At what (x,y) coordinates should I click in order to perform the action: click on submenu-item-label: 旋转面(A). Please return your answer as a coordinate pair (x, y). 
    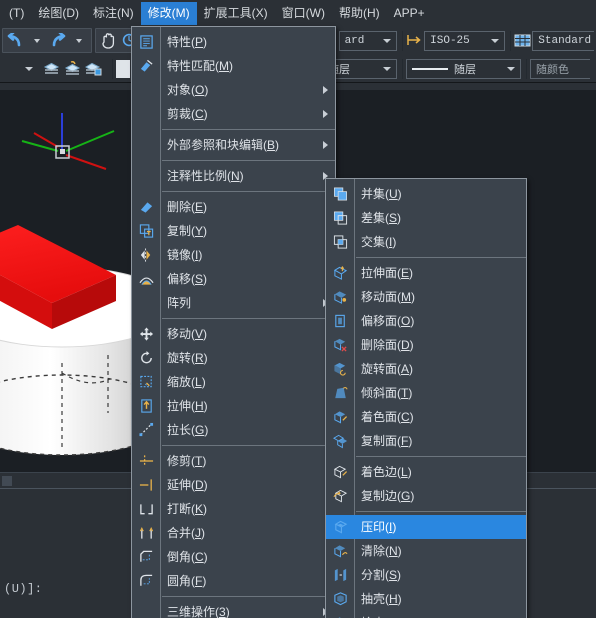
    Looking at the image, I should click on (387, 369).